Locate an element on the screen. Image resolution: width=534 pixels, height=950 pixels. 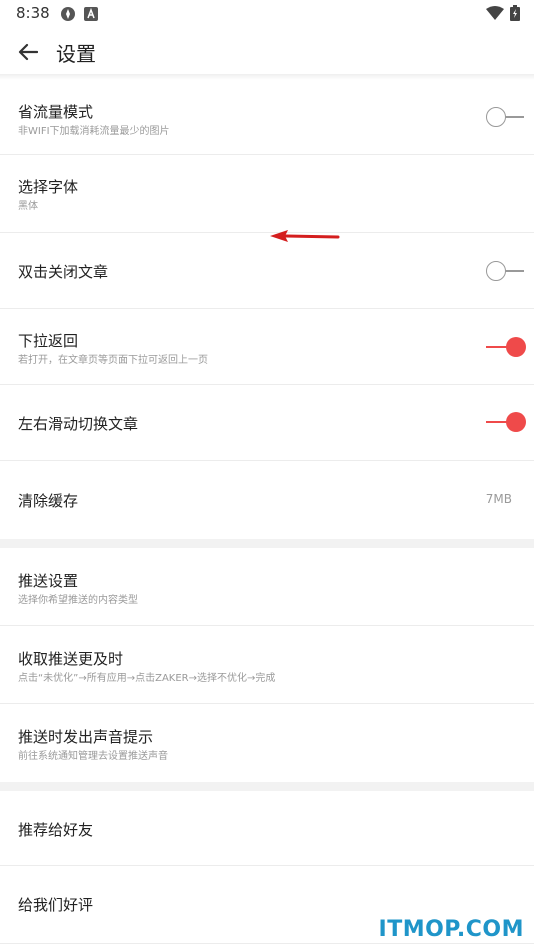
a-notification-icon is located at coordinates (91, 14).